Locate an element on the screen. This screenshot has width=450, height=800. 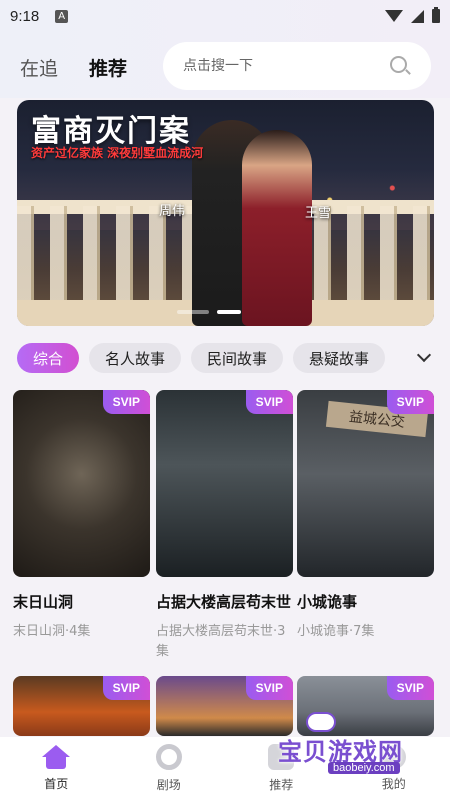
status-time: 9:18 is located at coordinates (25, 16).